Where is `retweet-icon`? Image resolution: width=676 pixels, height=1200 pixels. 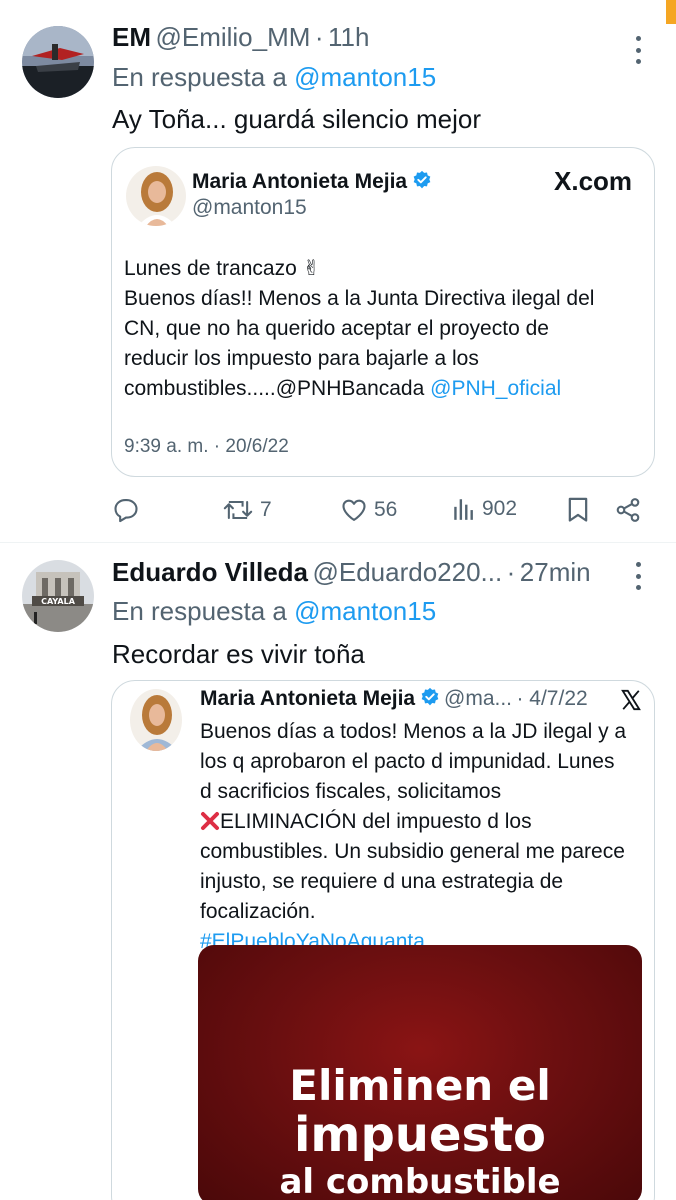
retweet-icon is located at coordinates (238, 510).